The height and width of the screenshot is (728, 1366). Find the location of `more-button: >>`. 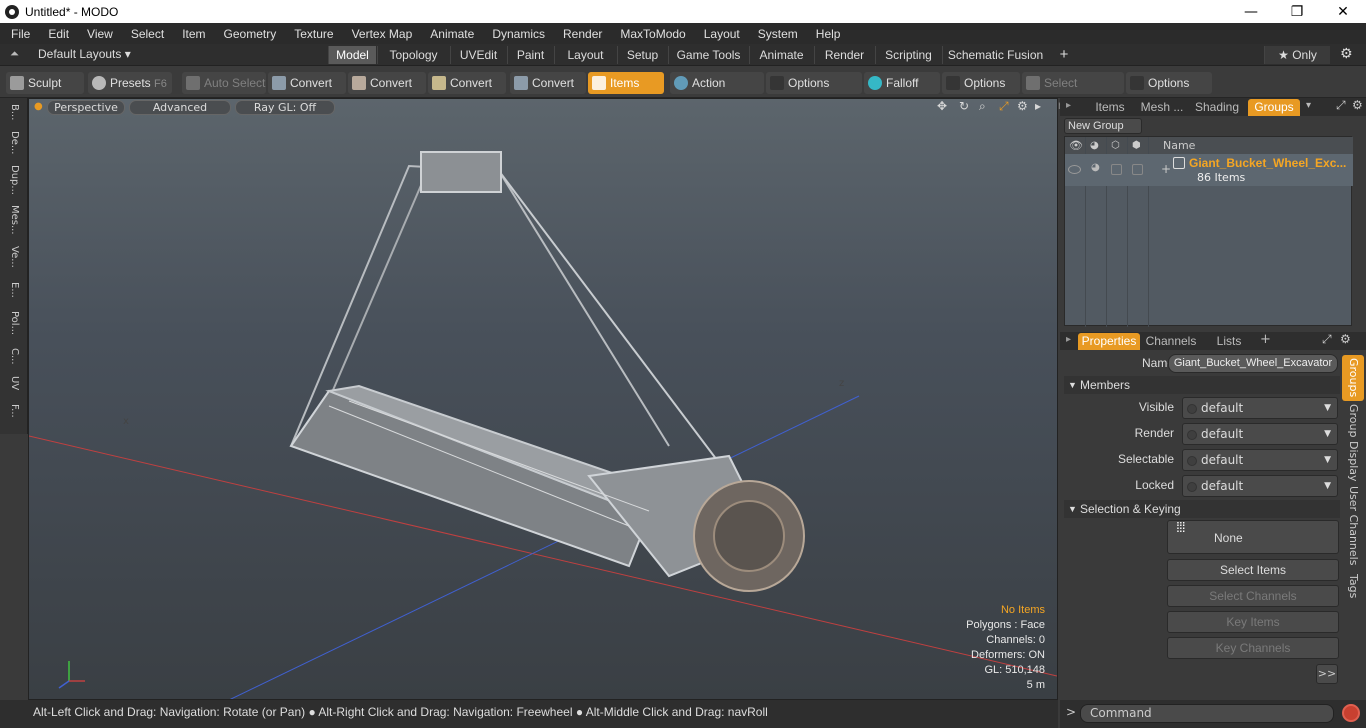

more-button: >> is located at coordinates (1327, 674).